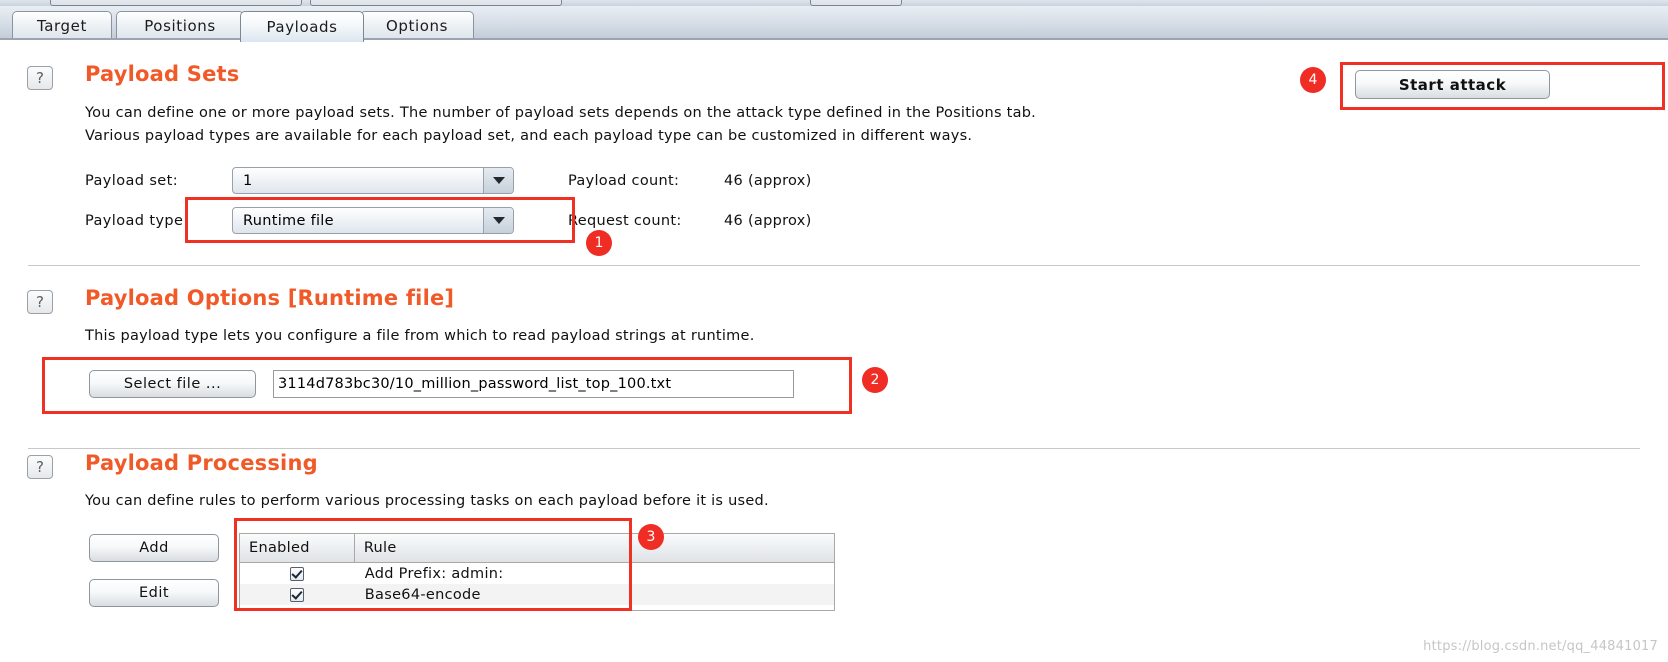 The height and width of the screenshot is (662, 1668). Describe the element at coordinates (201, 463) in the screenshot. I see `payload-processing-title: Payload Processing` at that location.